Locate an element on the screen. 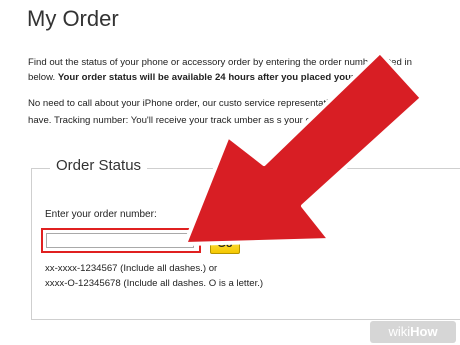 Image resolution: width=460 pixels, height=345 pixels. watermark-wiki: wiki is located at coordinates (399, 331).